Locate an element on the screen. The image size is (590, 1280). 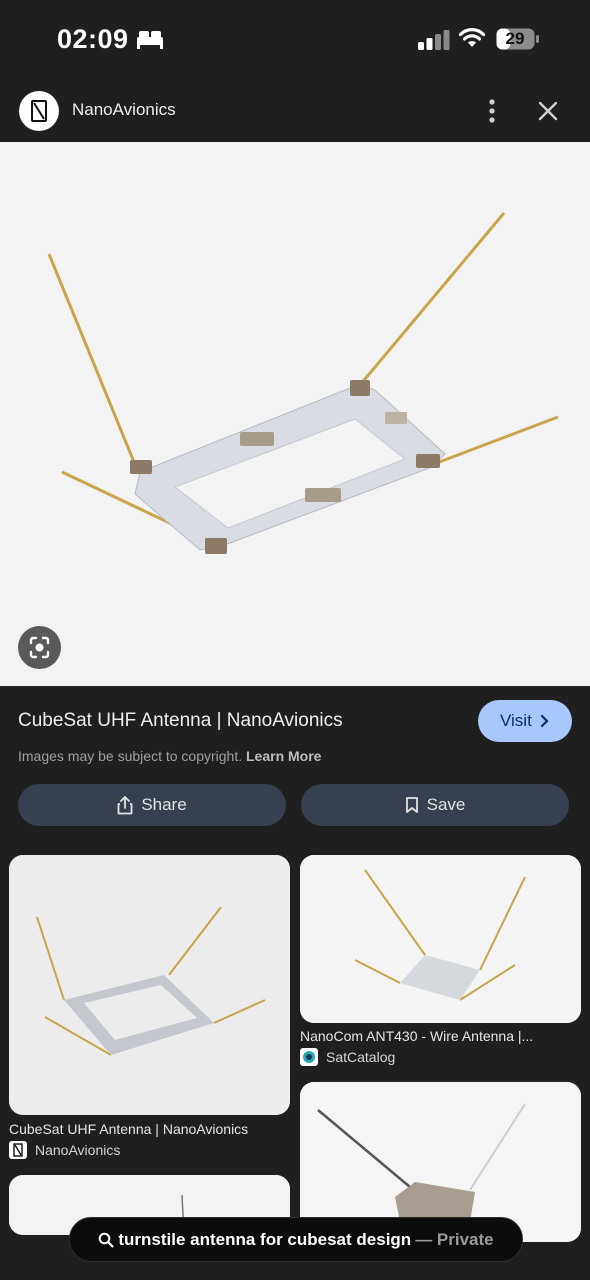
signal-icon is located at coordinates (434, 40).